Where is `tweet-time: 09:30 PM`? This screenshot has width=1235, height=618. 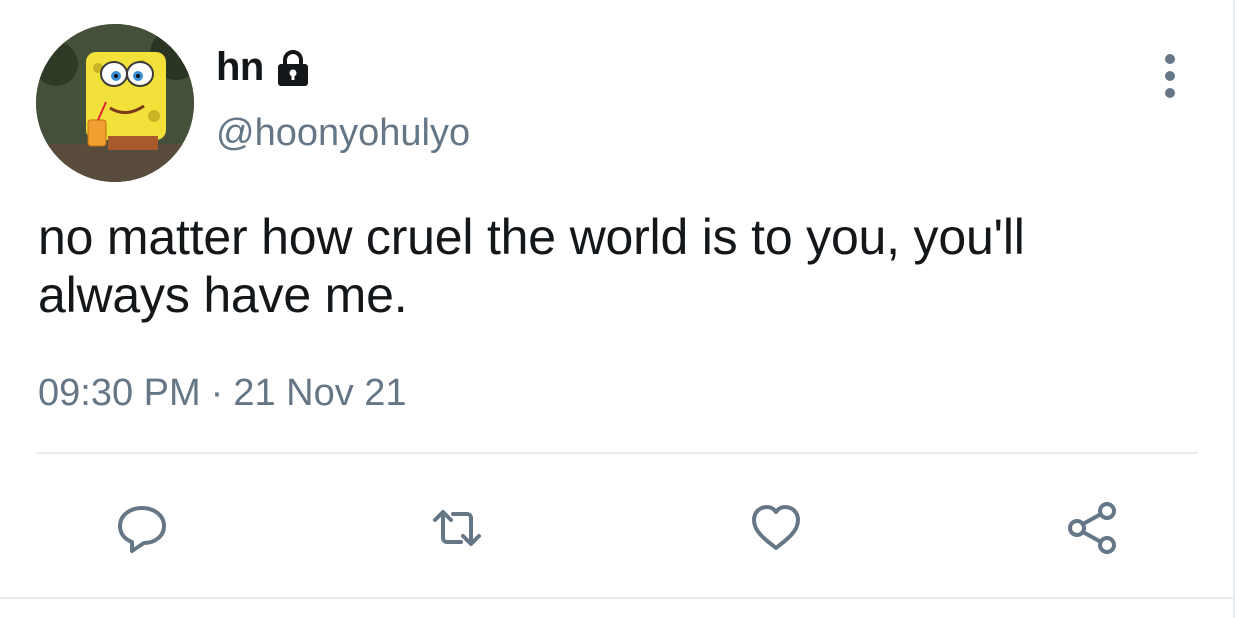 tweet-time: 09:30 PM is located at coordinates (119, 393).